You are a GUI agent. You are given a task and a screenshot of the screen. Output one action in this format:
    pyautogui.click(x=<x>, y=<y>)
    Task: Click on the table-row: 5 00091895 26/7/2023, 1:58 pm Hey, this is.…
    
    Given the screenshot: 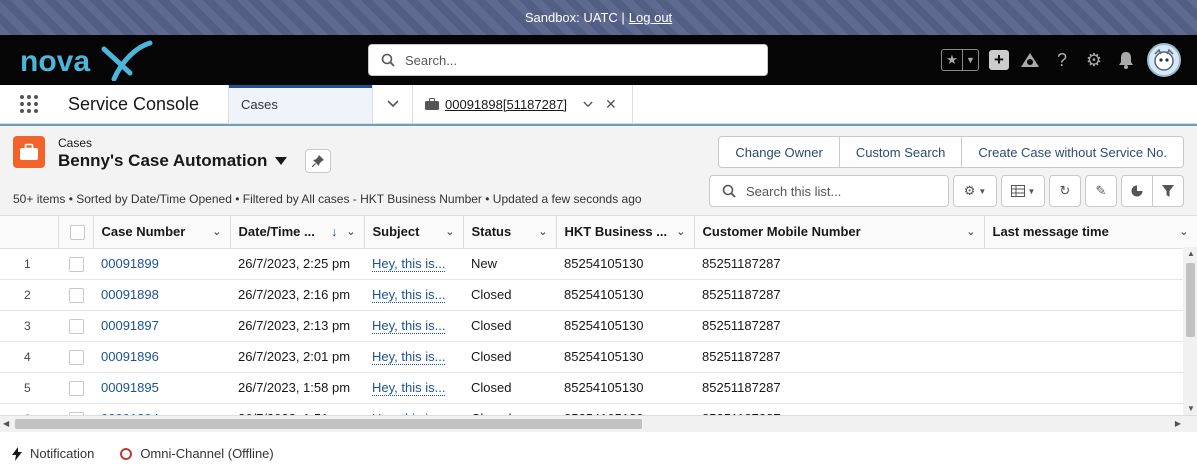 What is the action you would take?
    pyautogui.click(x=598, y=388)
    